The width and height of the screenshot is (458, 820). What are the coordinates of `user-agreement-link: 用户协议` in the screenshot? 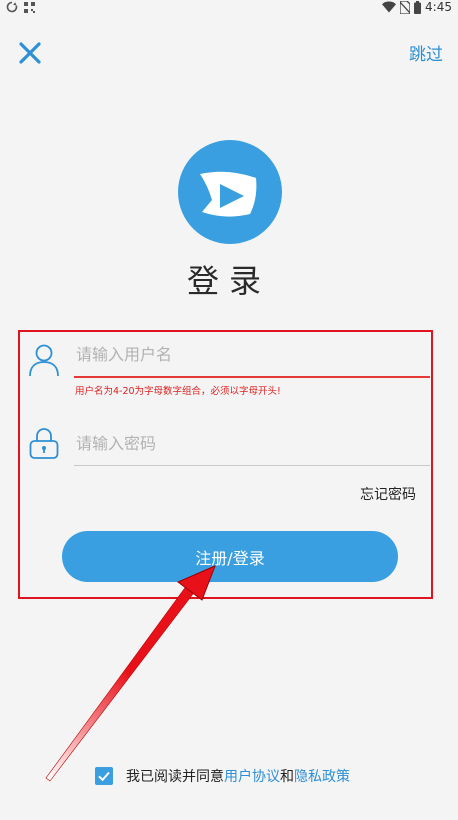 It's located at (252, 776).